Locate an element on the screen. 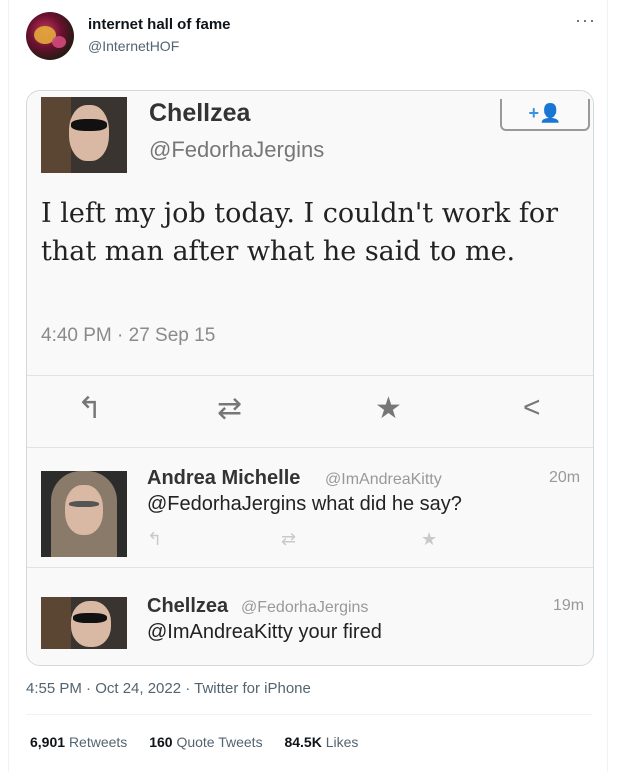  screenshot-author-name: Chellzea is located at coordinates (200, 113).